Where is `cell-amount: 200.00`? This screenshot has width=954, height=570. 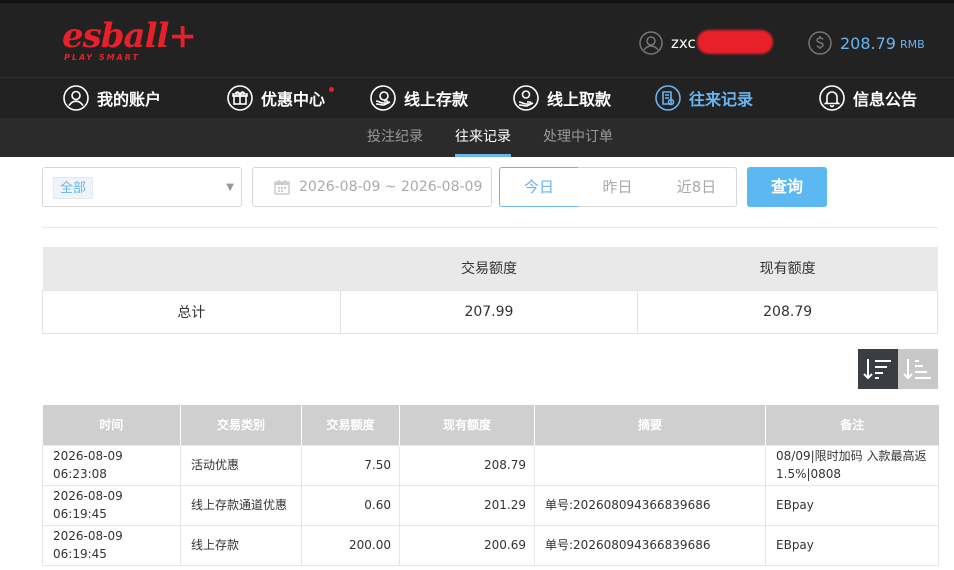
cell-amount: 200.00 is located at coordinates (350, 545).